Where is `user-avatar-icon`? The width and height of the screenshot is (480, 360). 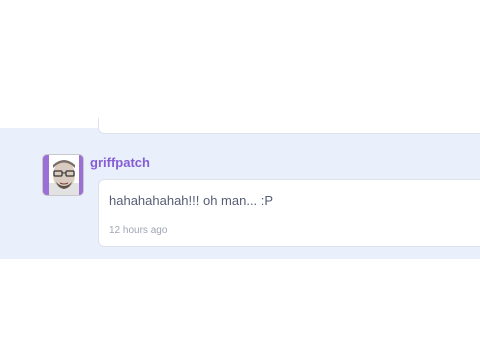
user-avatar-icon is located at coordinates (63, 175).